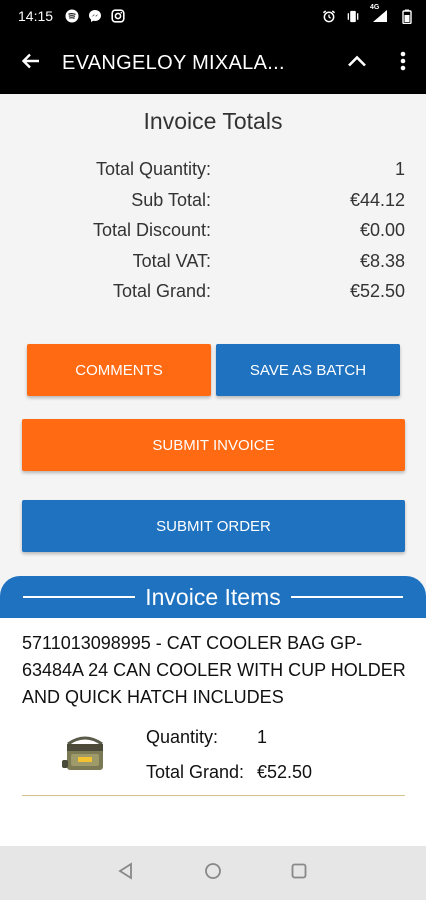  What do you see at coordinates (161, 291) in the screenshot?
I see `totals-label: Total Grand:` at bounding box center [161, 291].